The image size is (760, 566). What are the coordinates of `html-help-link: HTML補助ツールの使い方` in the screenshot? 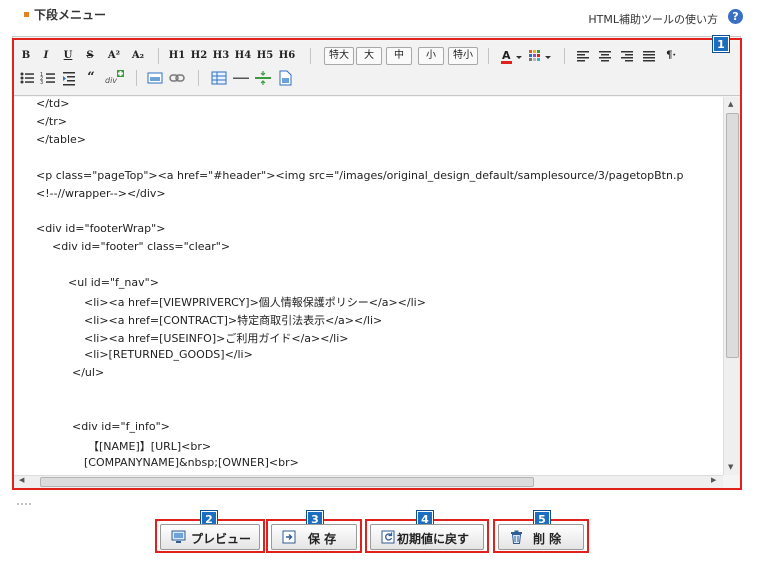 It's located at (653, 19).